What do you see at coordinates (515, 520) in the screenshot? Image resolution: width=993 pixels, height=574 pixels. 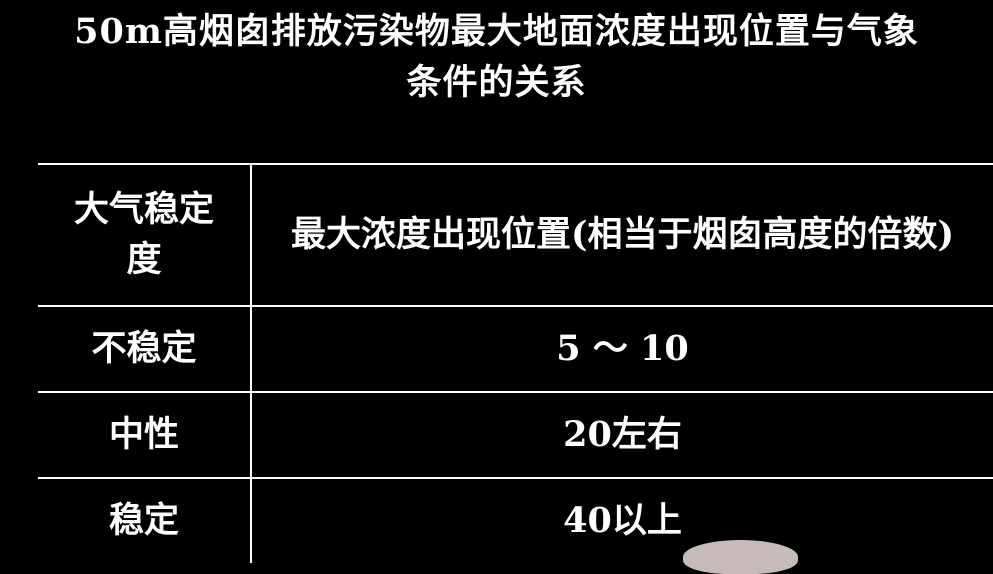 I see `table-row: 稳定 40以上` at bounding box center [515, 520].